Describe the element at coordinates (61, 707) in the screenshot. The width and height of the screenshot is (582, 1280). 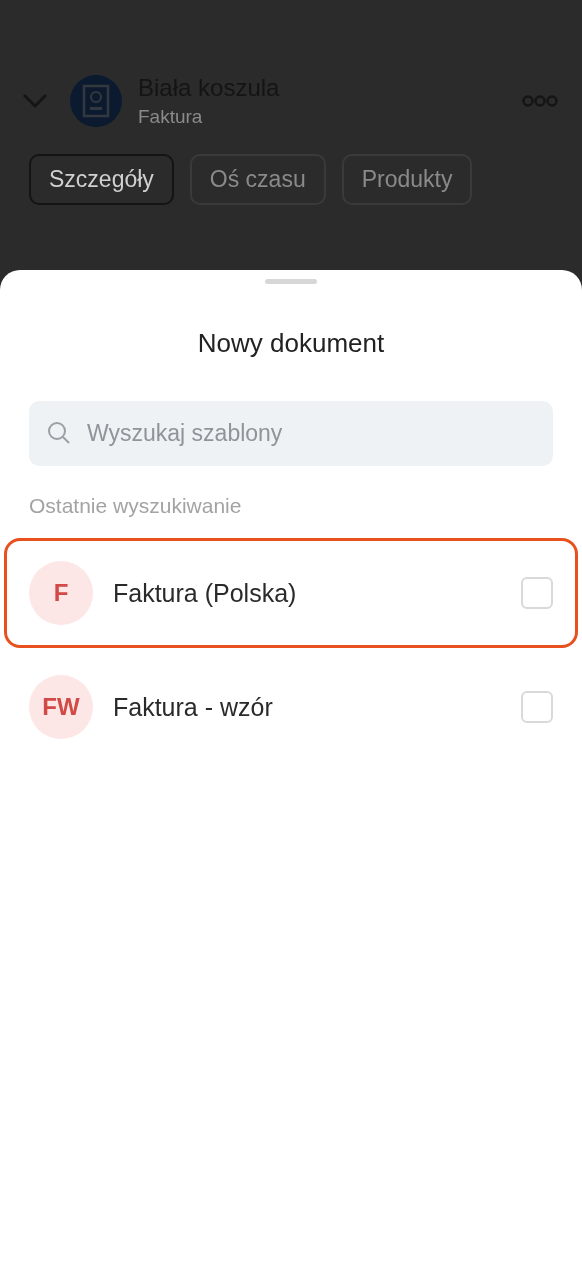
I see `initials-avatar: FW` at that location.